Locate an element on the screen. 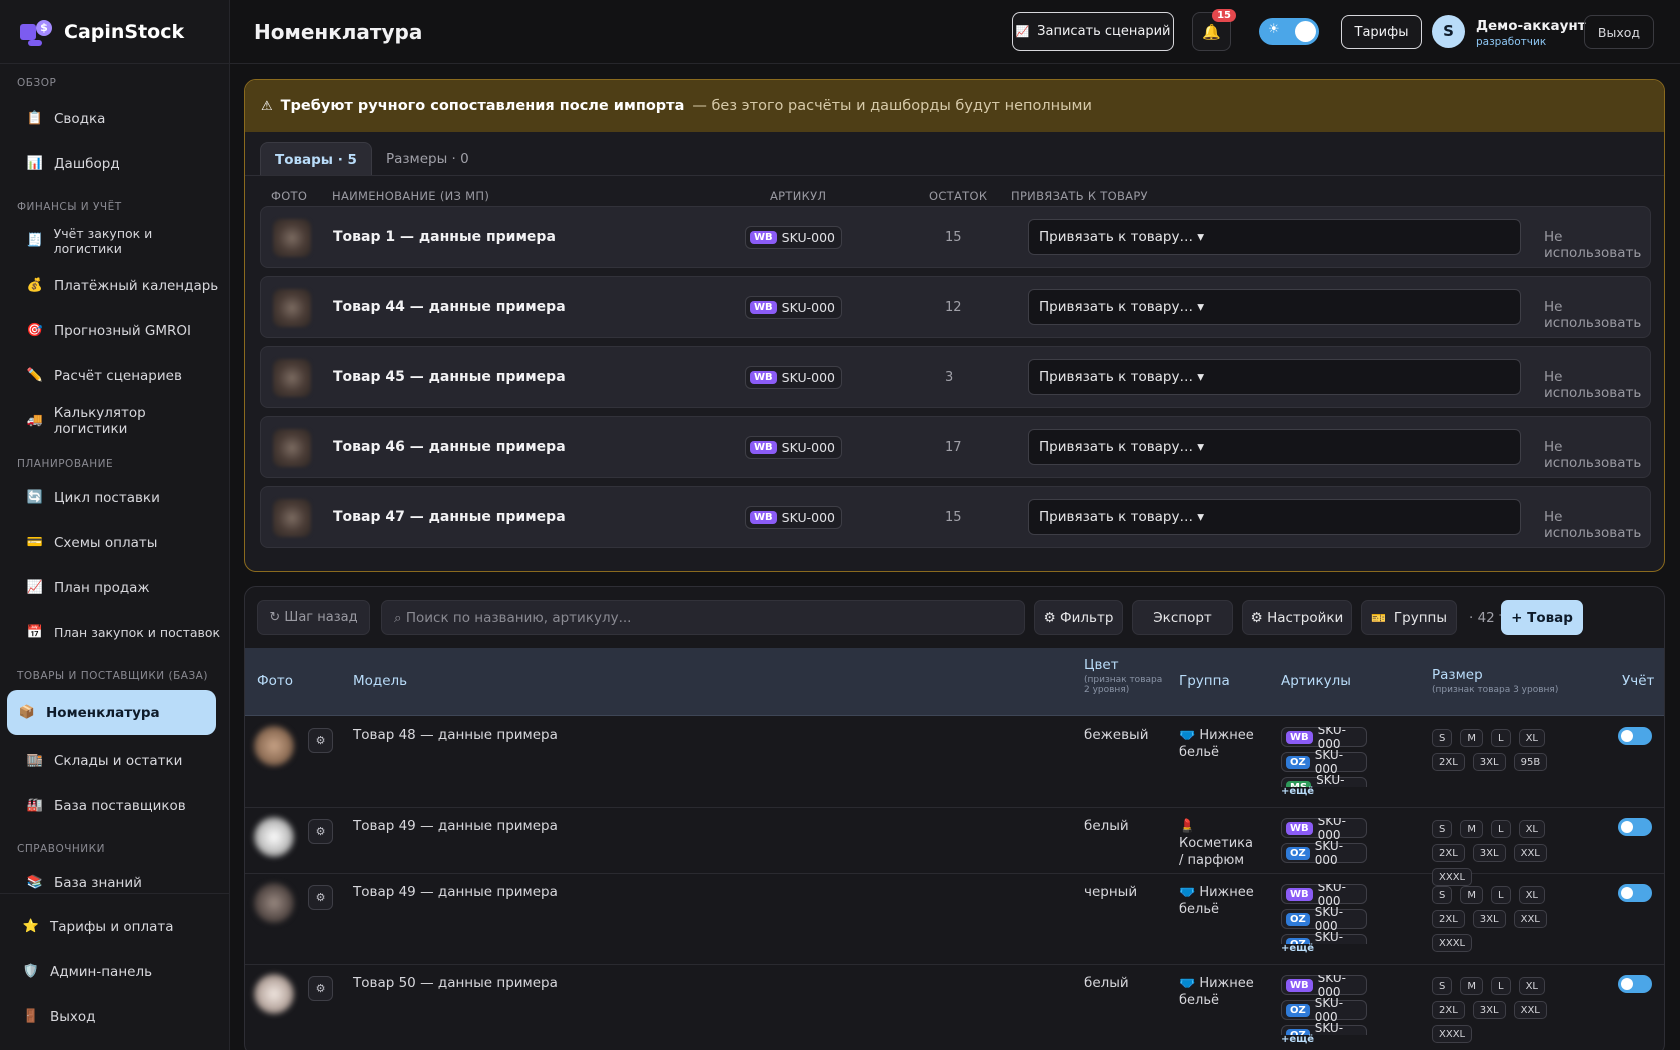 This screenshot has width=1680, height=1050. bell-icon: 🔔 is located at coordinates (1211, 31).